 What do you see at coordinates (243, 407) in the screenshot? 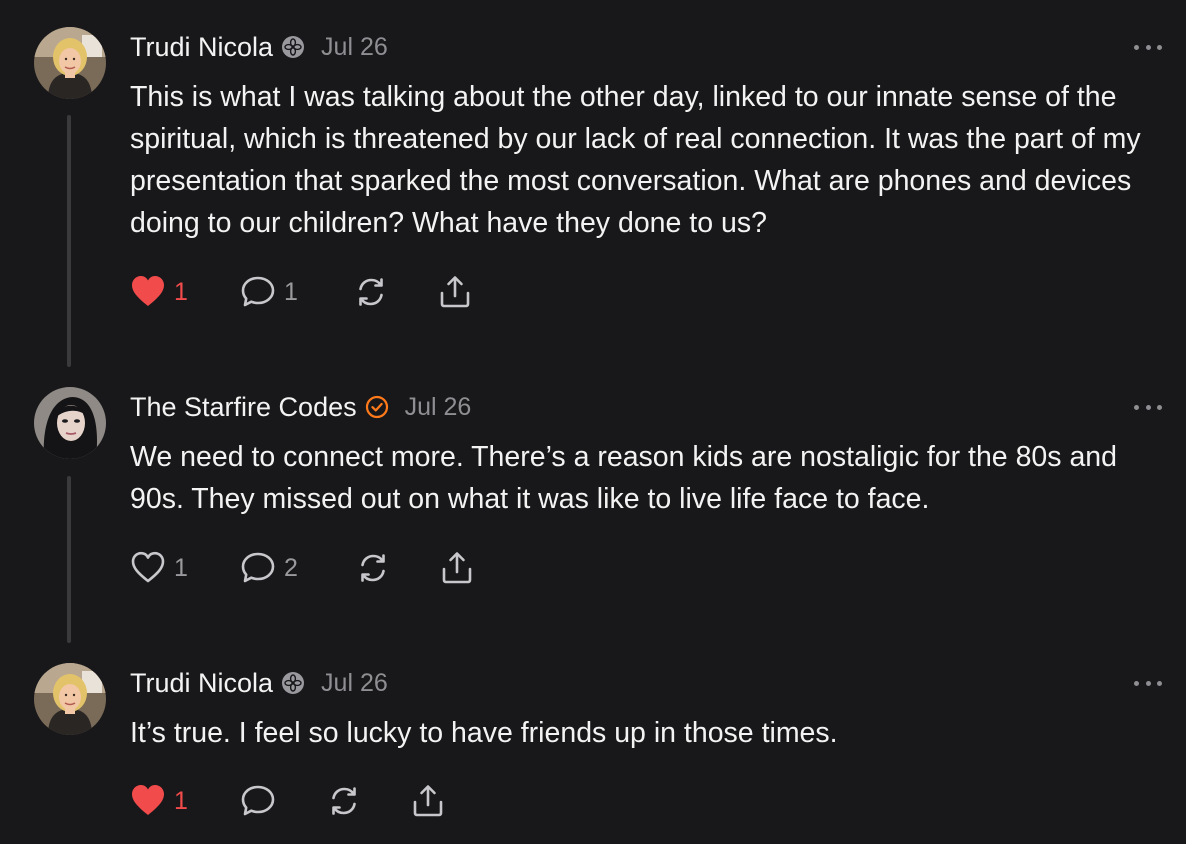
I see `author-name: The Starfire Codes` at bounding box center [243, 407].